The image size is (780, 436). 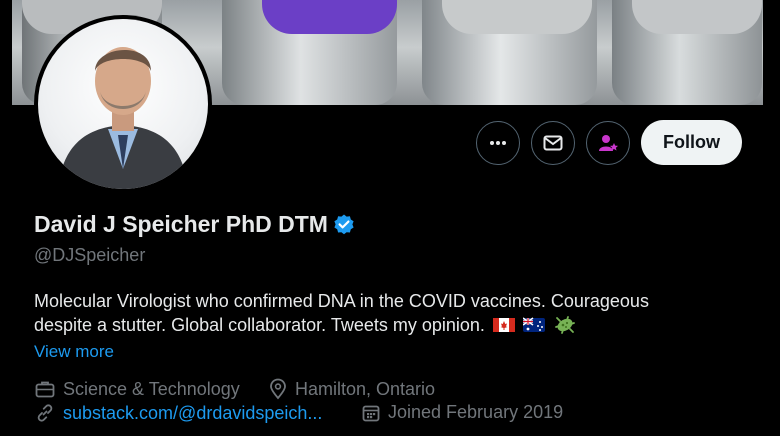 I want to click on more-options-icon, so click(x=498, y=143).